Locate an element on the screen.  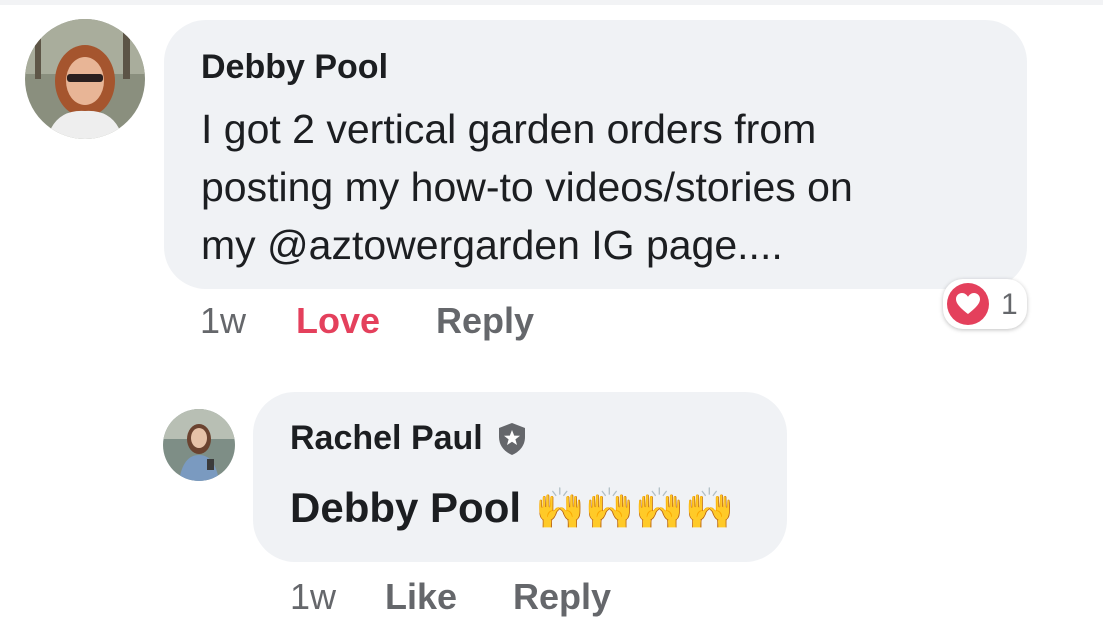
reply-text: Debby Pool 🙌🙌🙌🙌 is located at coordinates (512, 508).